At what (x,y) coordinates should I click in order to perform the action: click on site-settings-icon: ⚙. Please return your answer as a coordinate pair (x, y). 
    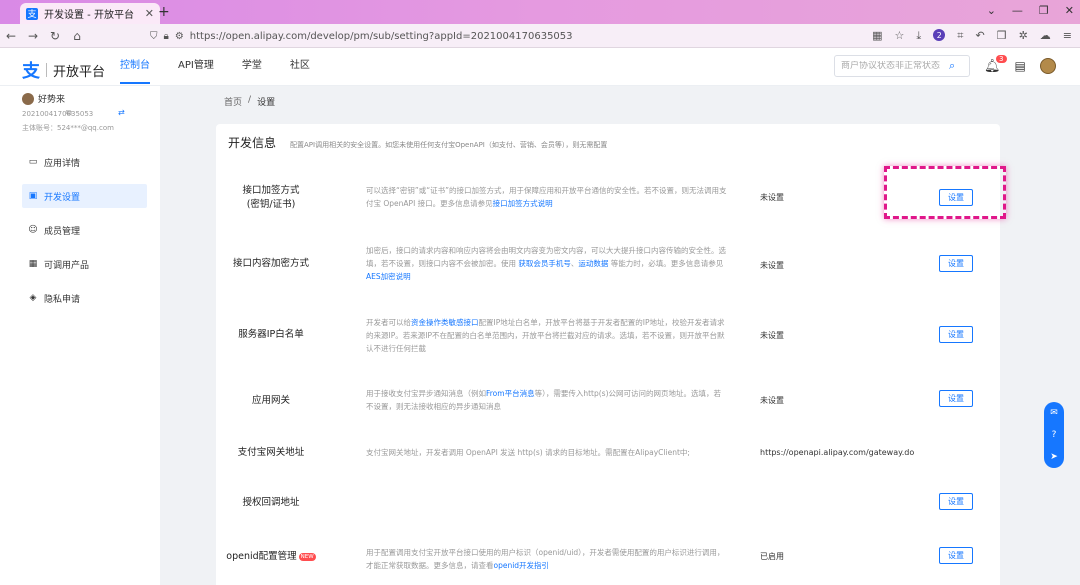
    Looking at the image, I should click on (179, 36).